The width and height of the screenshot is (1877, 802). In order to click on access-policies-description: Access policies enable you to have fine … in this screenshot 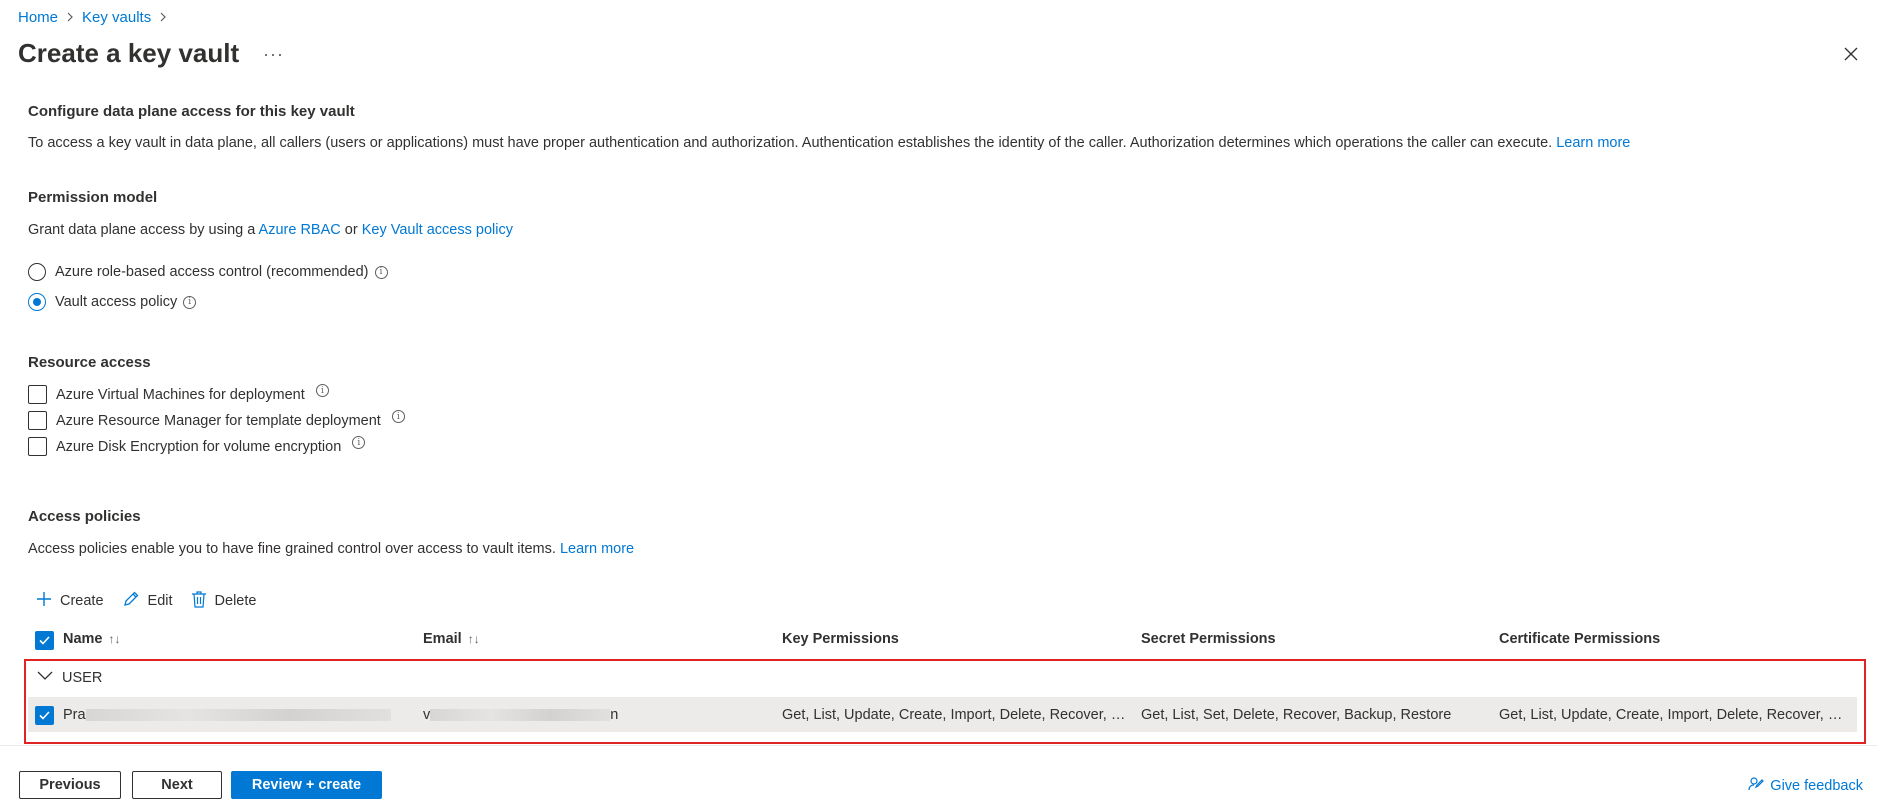, I will do `click(331, 549)`.